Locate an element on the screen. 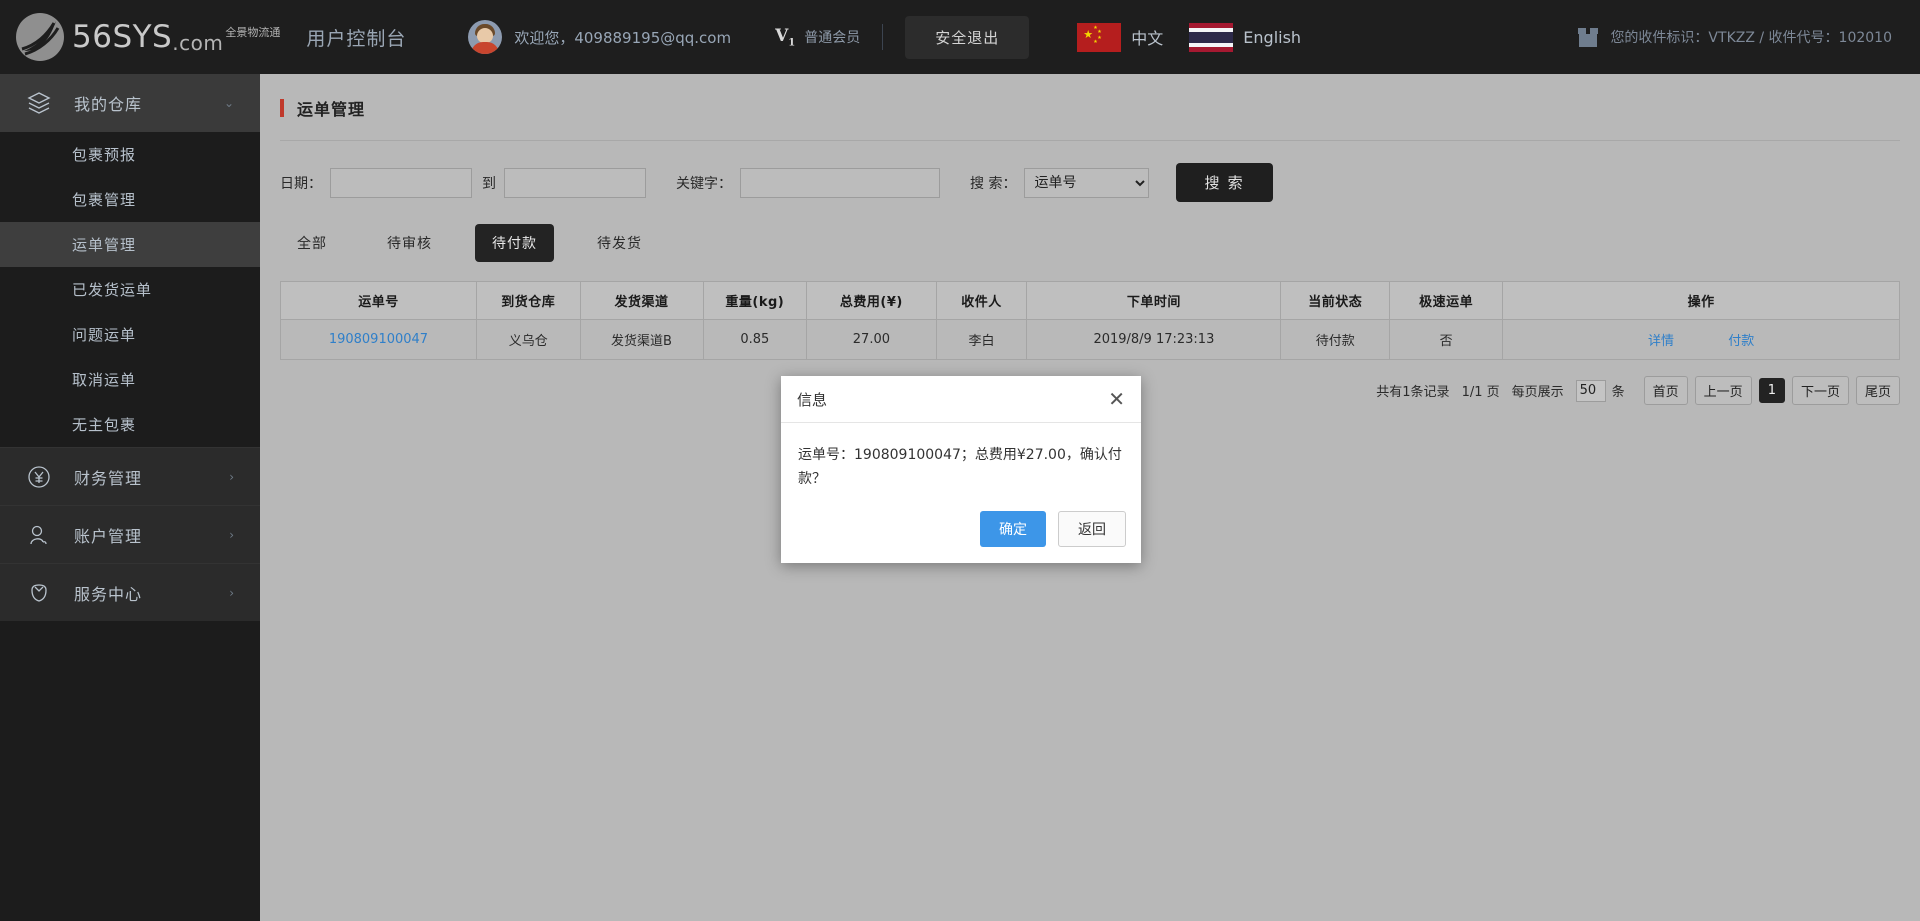  sidebar-group-account: 账户管理 › is located at coordinates (130, 534).